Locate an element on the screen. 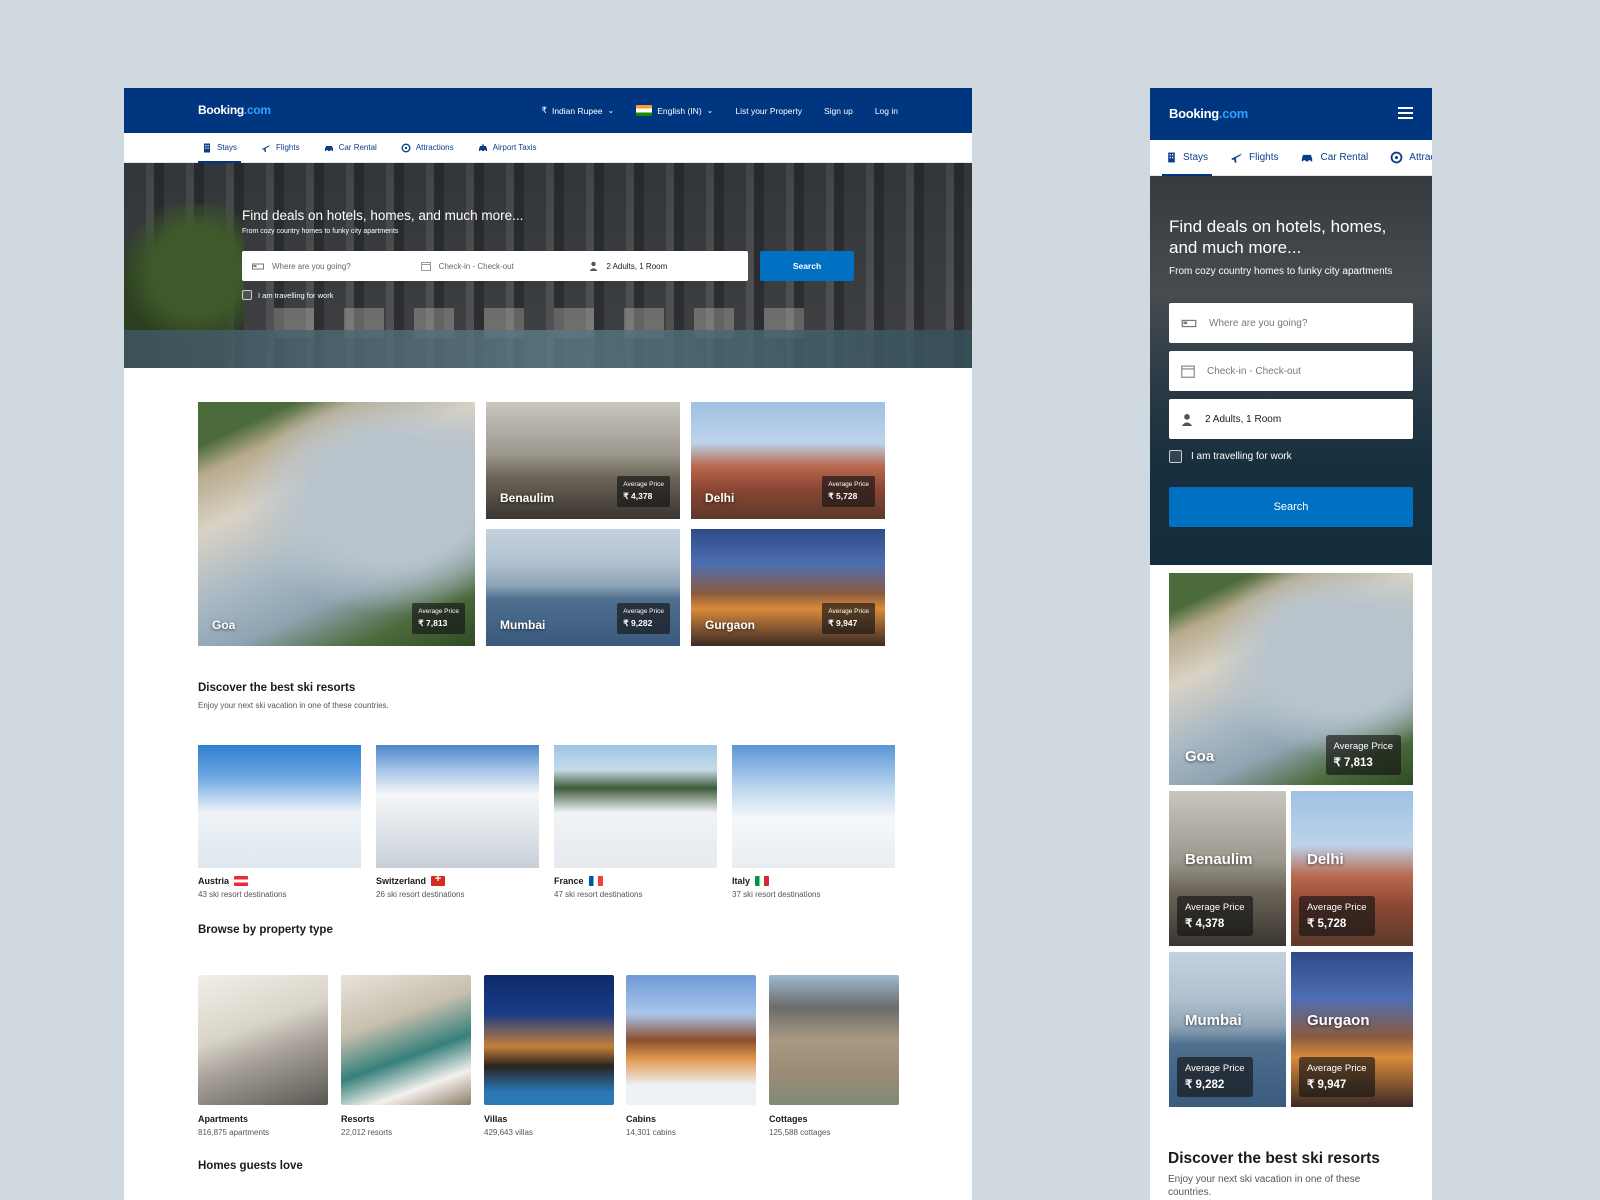 The width and height of the screenshot is (1600, 1200). log-in-link: Log in is located at coordinates (886, 111).